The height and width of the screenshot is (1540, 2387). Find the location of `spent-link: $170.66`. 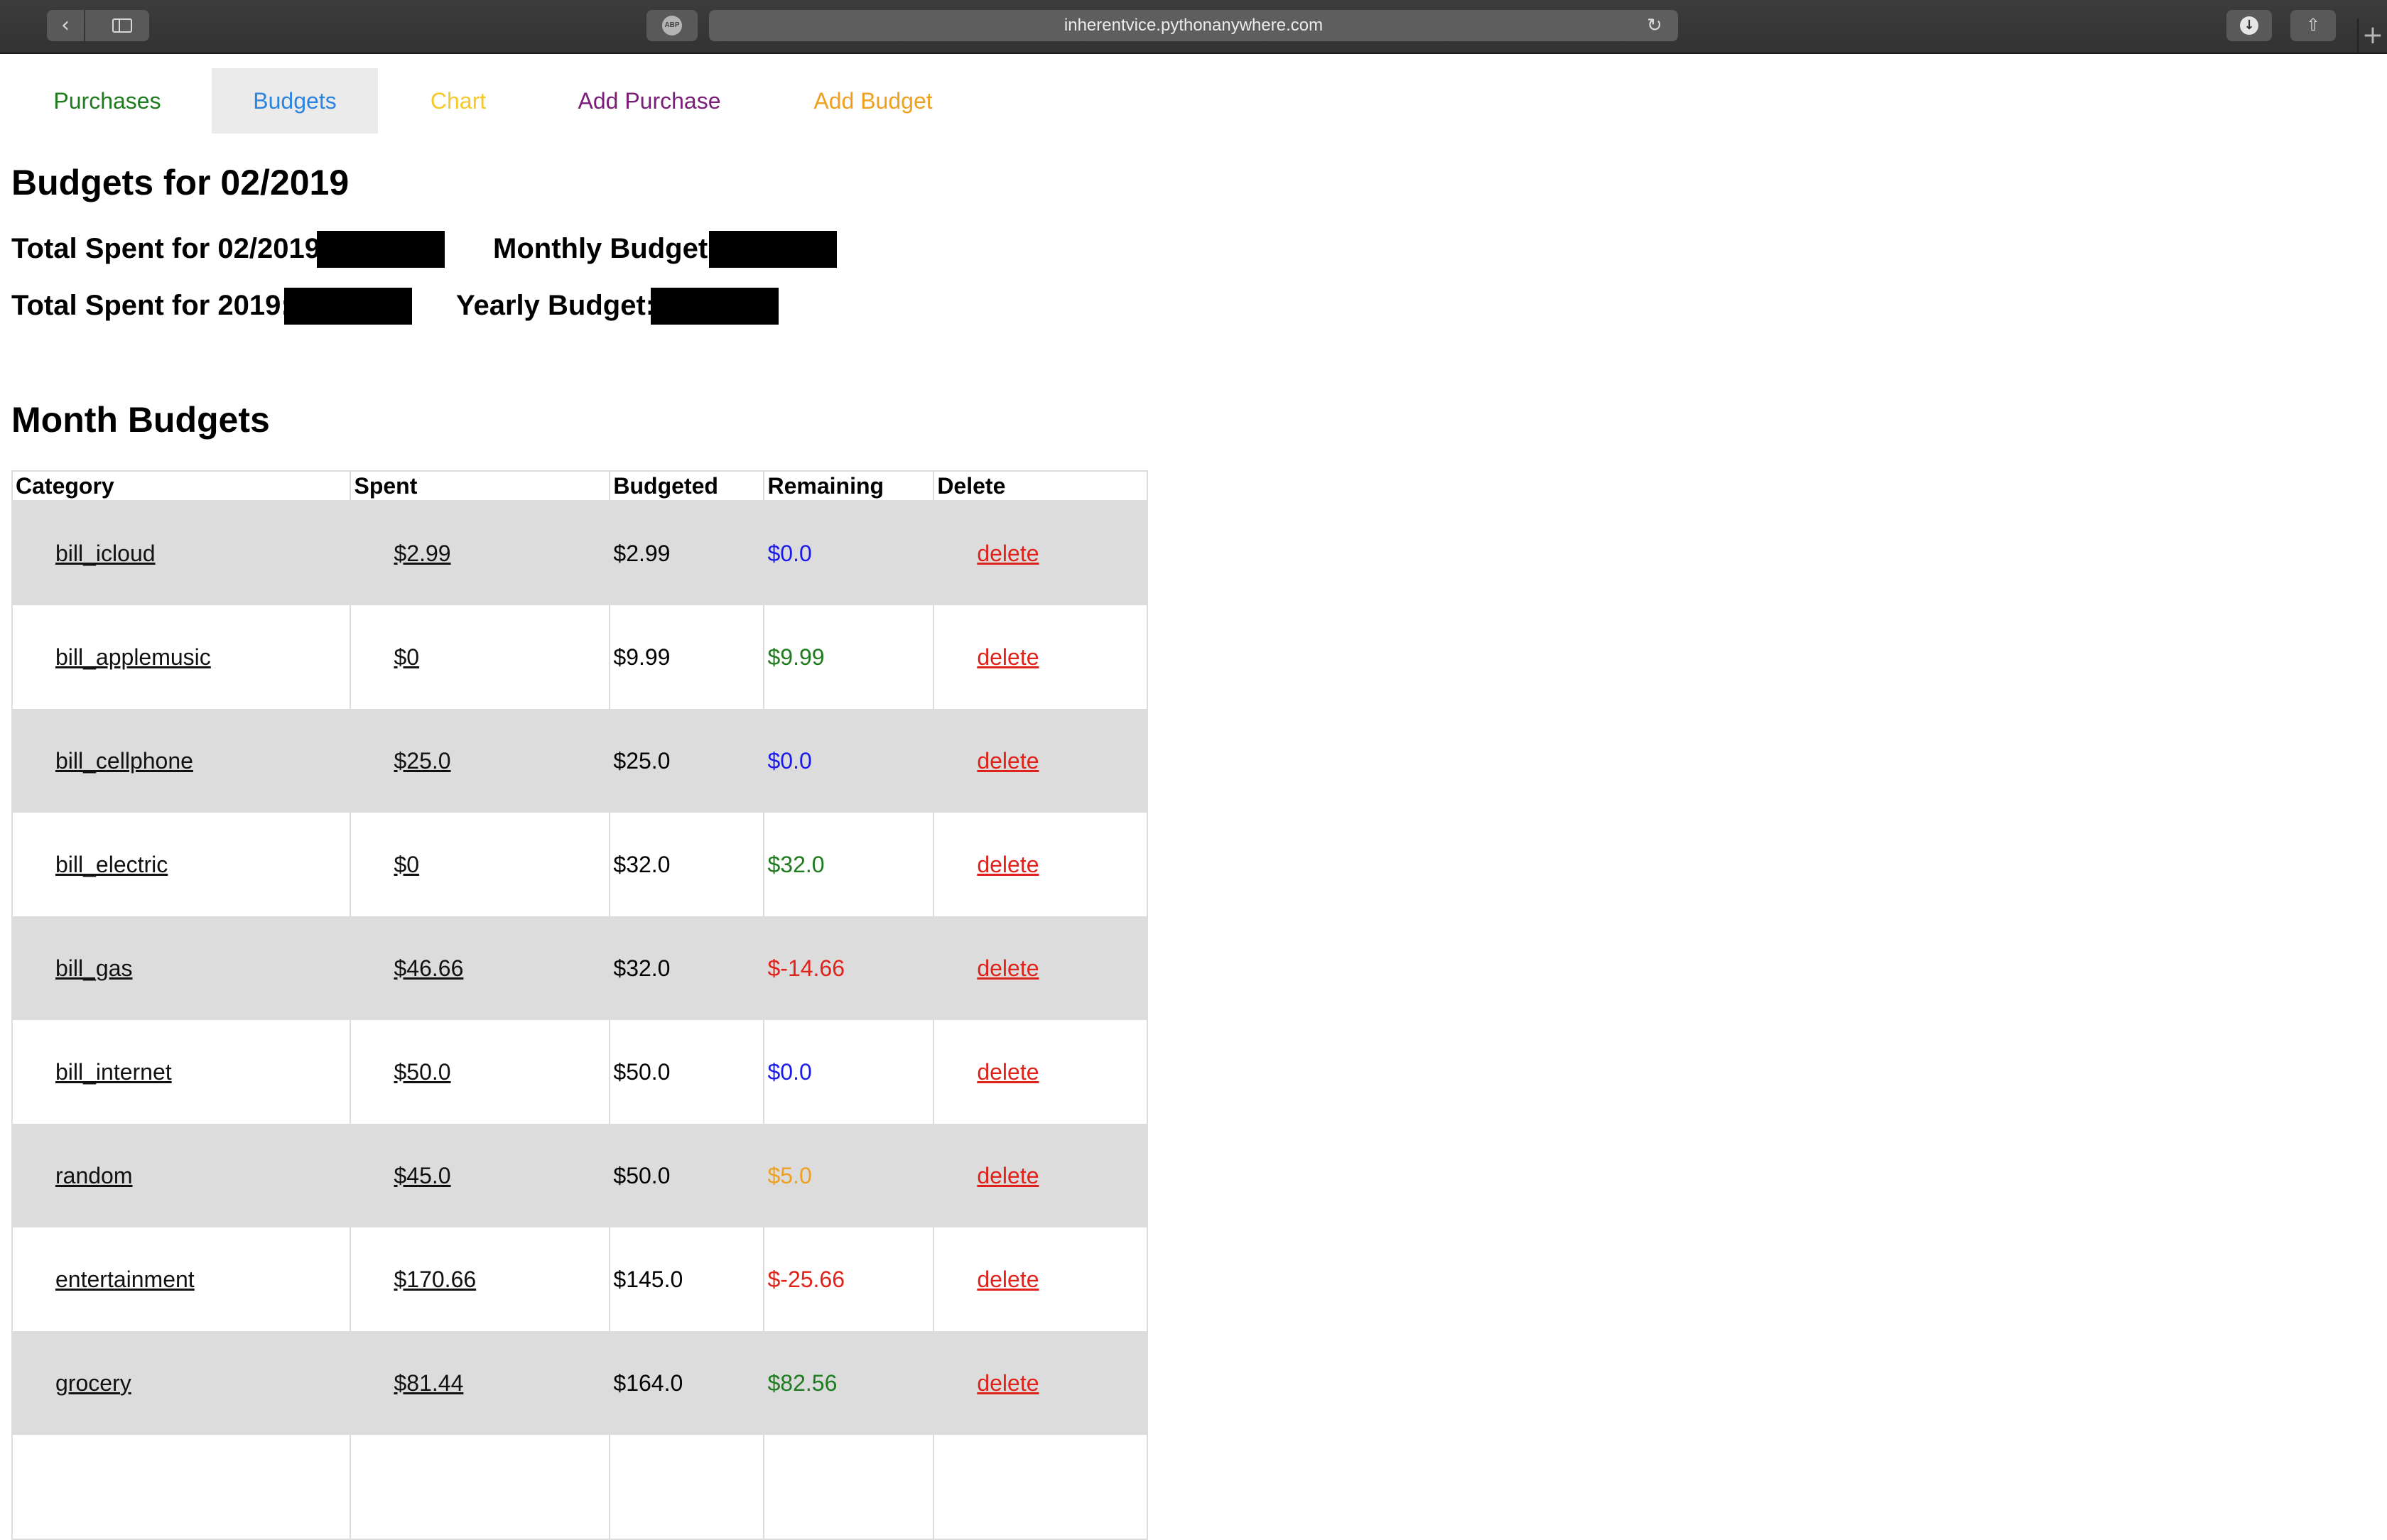

spent-link: $170.66 is located at coordinates (435, 1280).